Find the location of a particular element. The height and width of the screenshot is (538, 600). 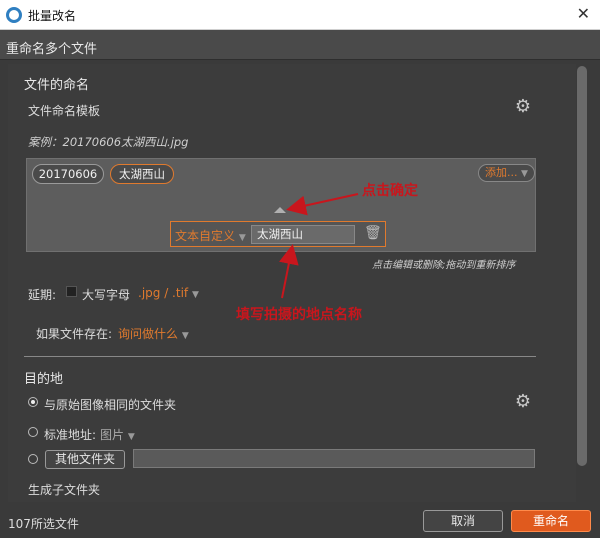

if-exists-label: 如果文件存在: is located at coordinates (74, 334).